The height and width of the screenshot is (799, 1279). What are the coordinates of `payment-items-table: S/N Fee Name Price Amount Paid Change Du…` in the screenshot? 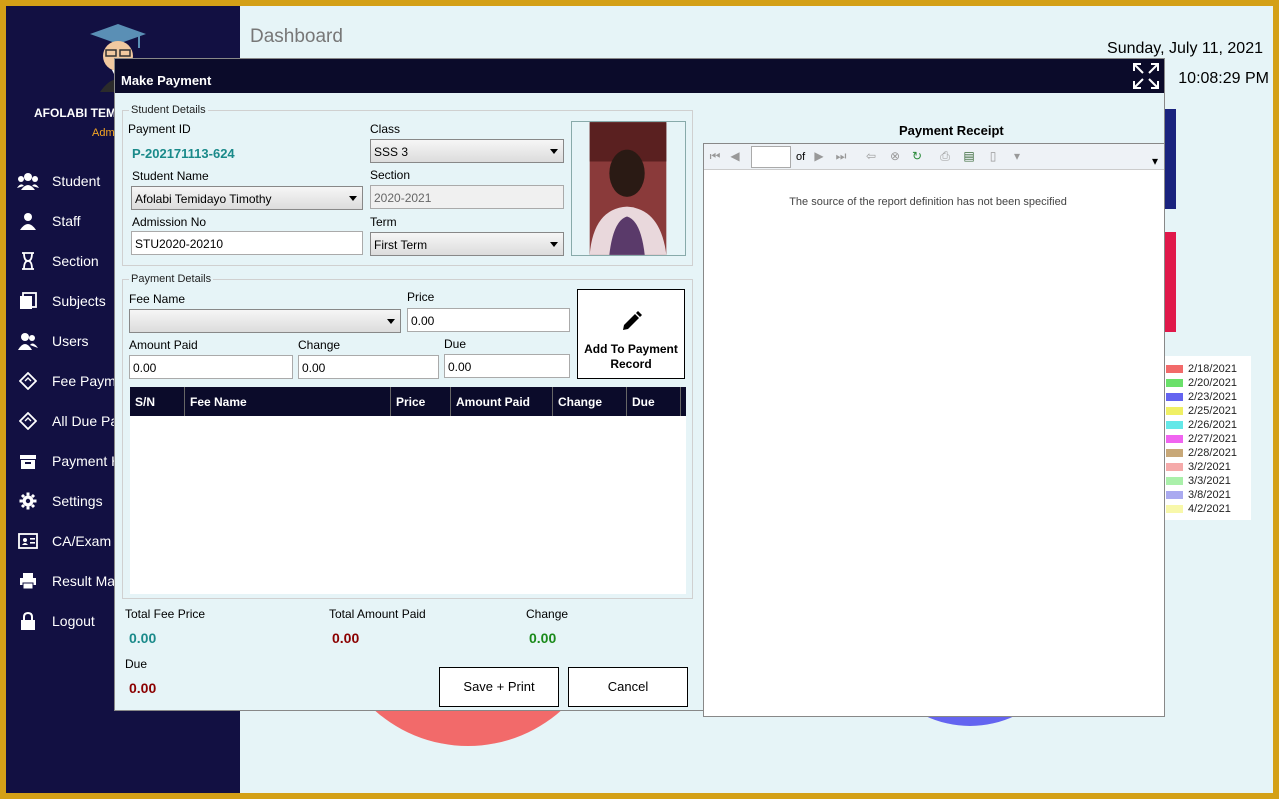 It's located at (408, 490).